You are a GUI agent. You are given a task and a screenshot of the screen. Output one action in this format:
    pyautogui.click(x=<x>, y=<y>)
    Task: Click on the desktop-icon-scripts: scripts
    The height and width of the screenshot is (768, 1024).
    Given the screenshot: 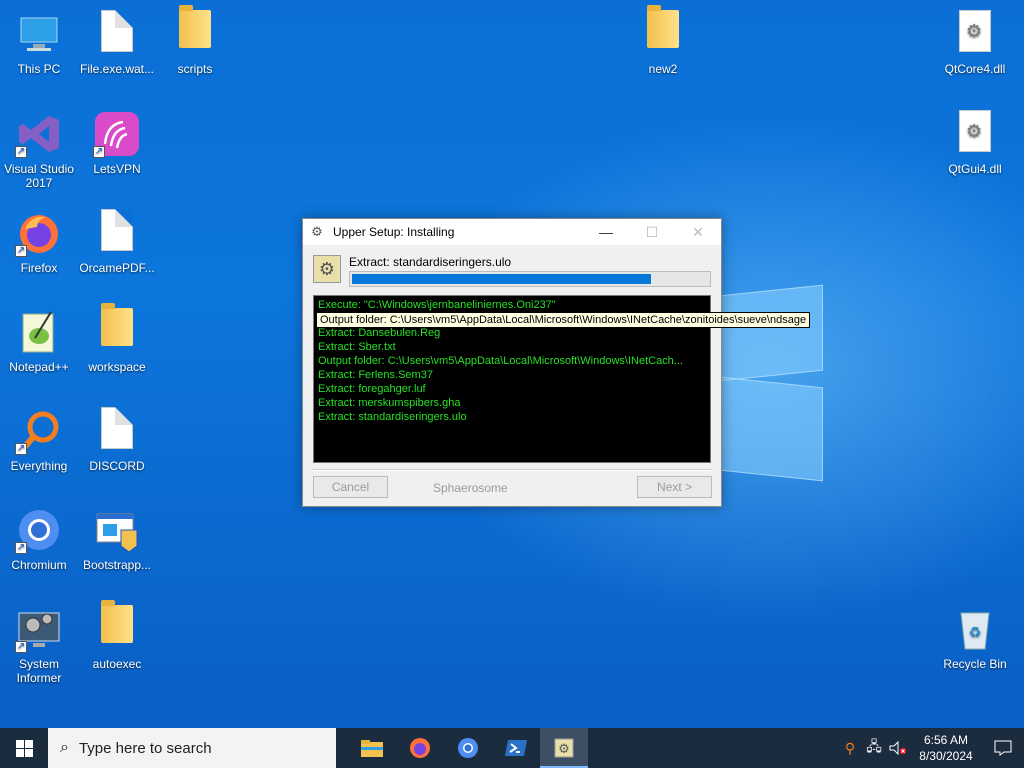 What is the action you would take?
    pyautogui.click(x=195, y=40)
    